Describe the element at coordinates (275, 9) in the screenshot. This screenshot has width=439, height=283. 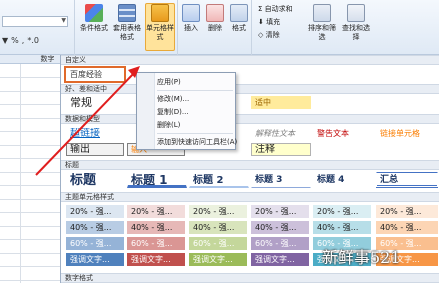
I see `autosum-button: Σ 自动求和` at that location.